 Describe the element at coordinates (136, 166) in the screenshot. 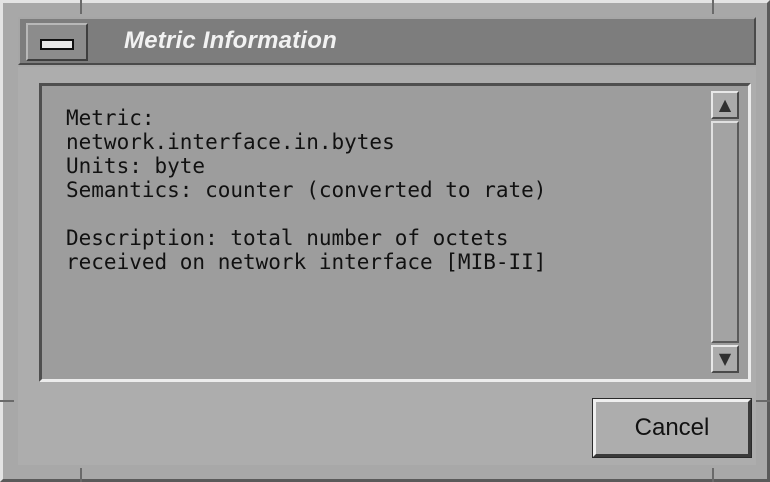

I see `info-line: Units: byte` at that location.